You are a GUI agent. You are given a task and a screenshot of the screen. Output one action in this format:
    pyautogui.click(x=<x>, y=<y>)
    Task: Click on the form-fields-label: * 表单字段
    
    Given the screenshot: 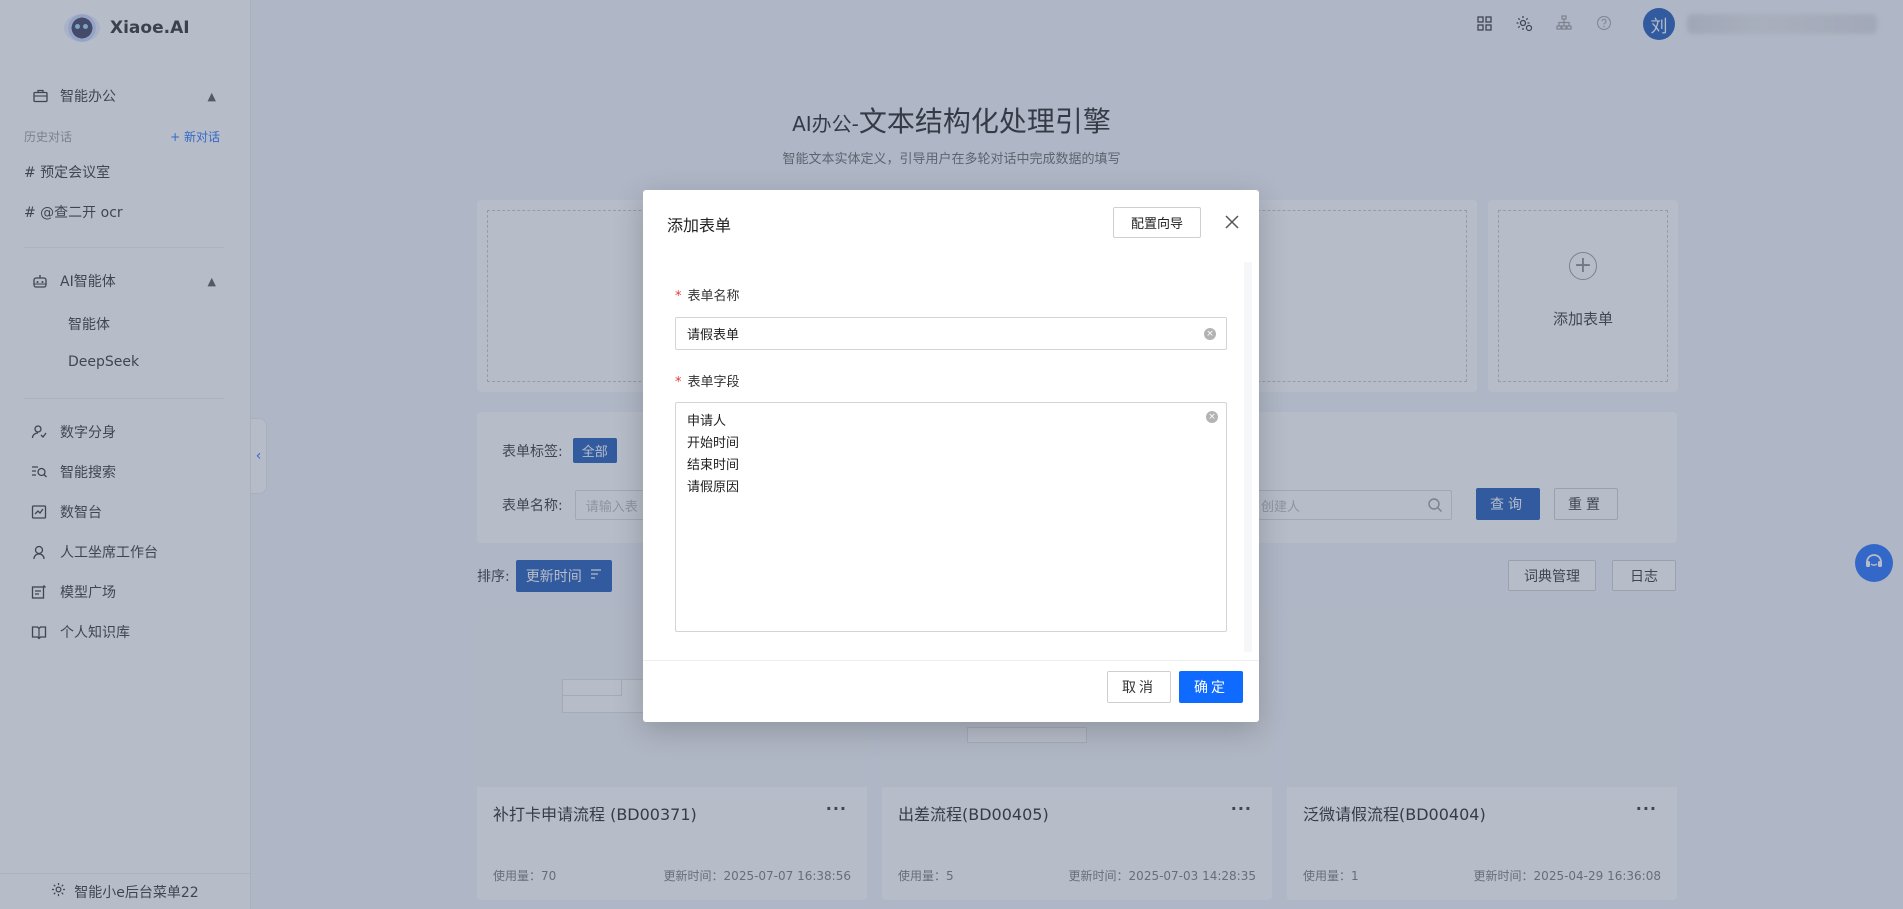 What is the action you would take?
    pyautogui.click(x=707, y=380)
    